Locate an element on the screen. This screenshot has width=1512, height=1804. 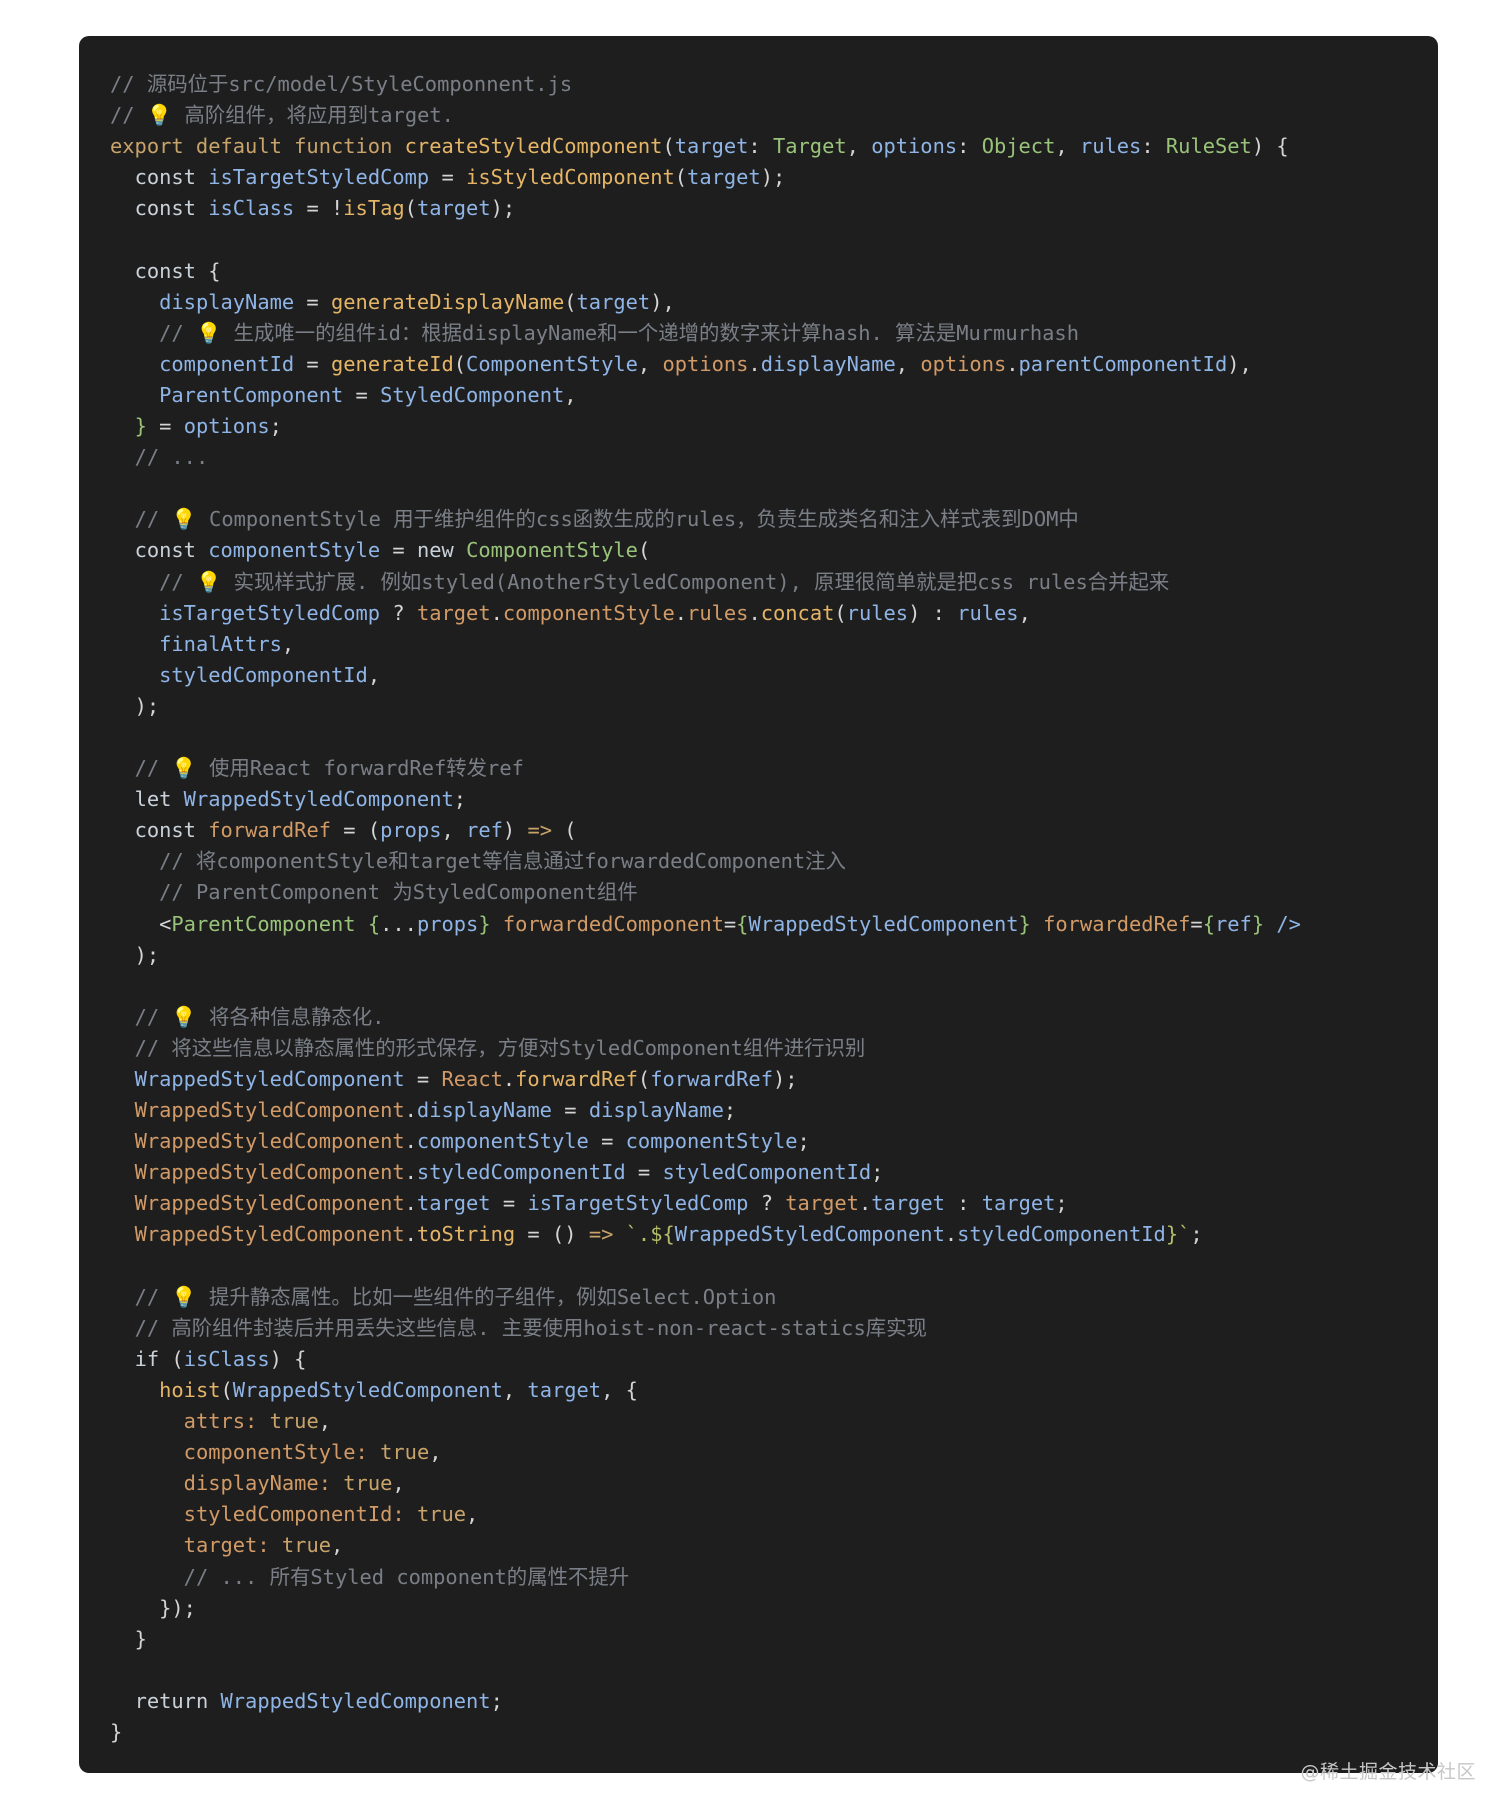
code-token-comment: // ParentComponent 为StyledComponent组件 is located at coordinates (398, 892).